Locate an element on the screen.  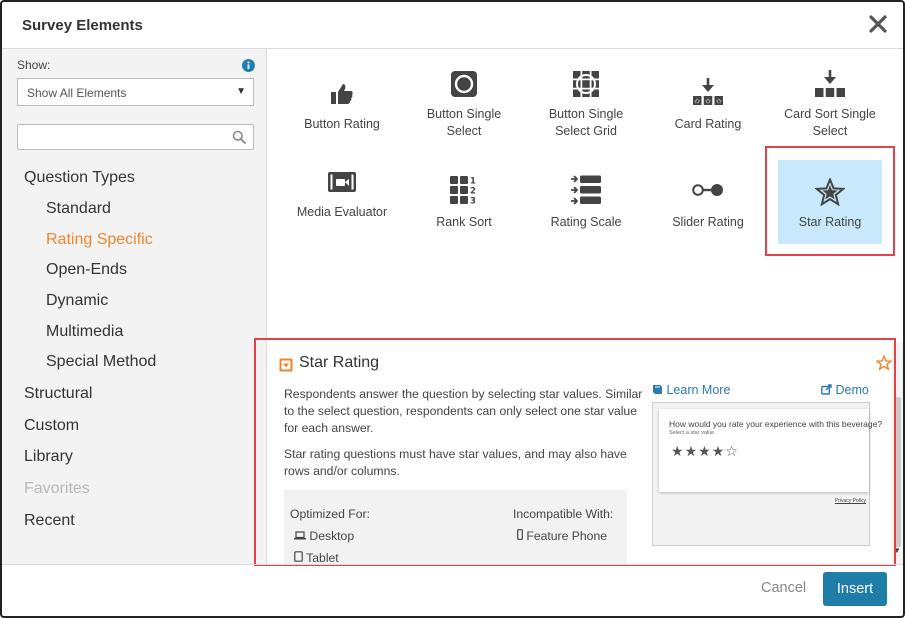
nav-favorites: Favorites is located at coordinates (57, 488).